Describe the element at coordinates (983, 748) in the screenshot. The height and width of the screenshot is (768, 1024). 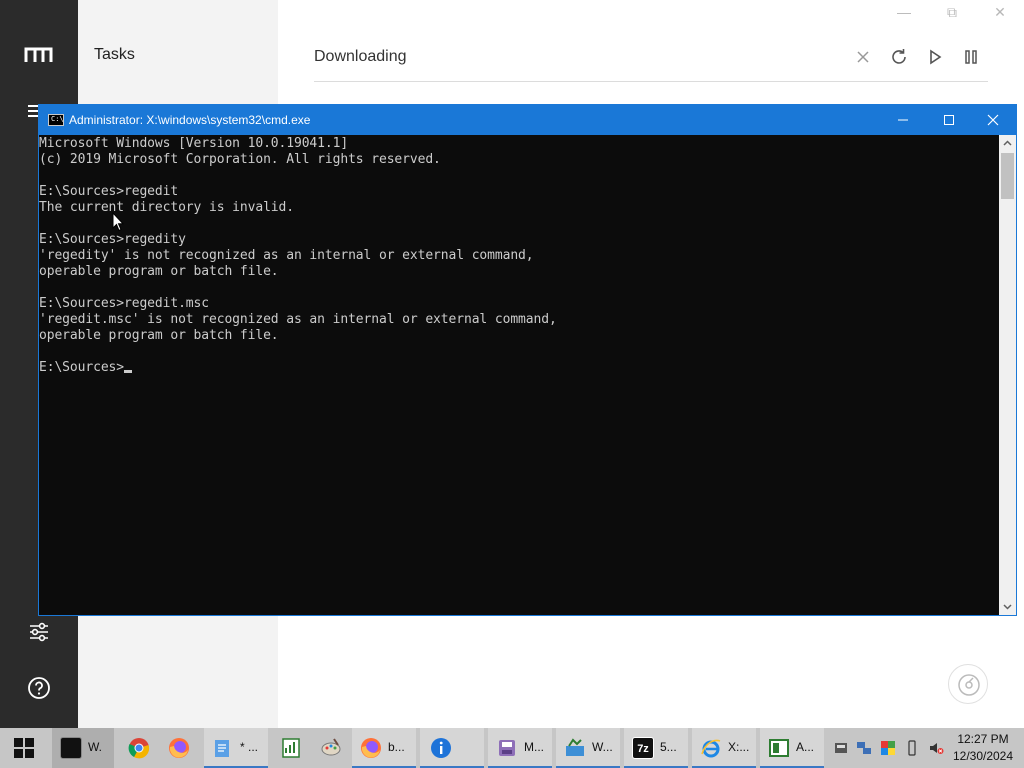
I see `taskbar-clock: 12:27 PM 12/30/2024` at that location.